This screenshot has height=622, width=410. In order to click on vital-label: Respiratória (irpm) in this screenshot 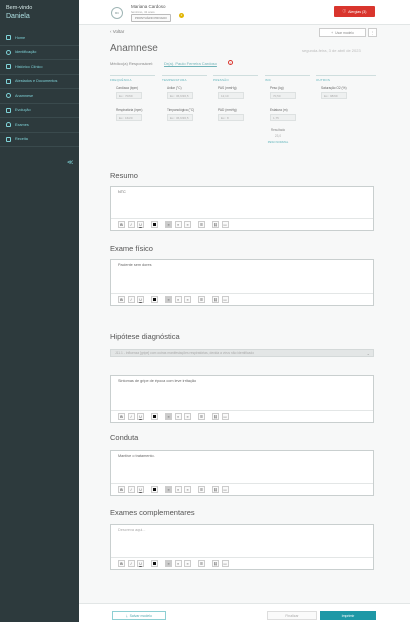, I will do `click(129, 110)`.